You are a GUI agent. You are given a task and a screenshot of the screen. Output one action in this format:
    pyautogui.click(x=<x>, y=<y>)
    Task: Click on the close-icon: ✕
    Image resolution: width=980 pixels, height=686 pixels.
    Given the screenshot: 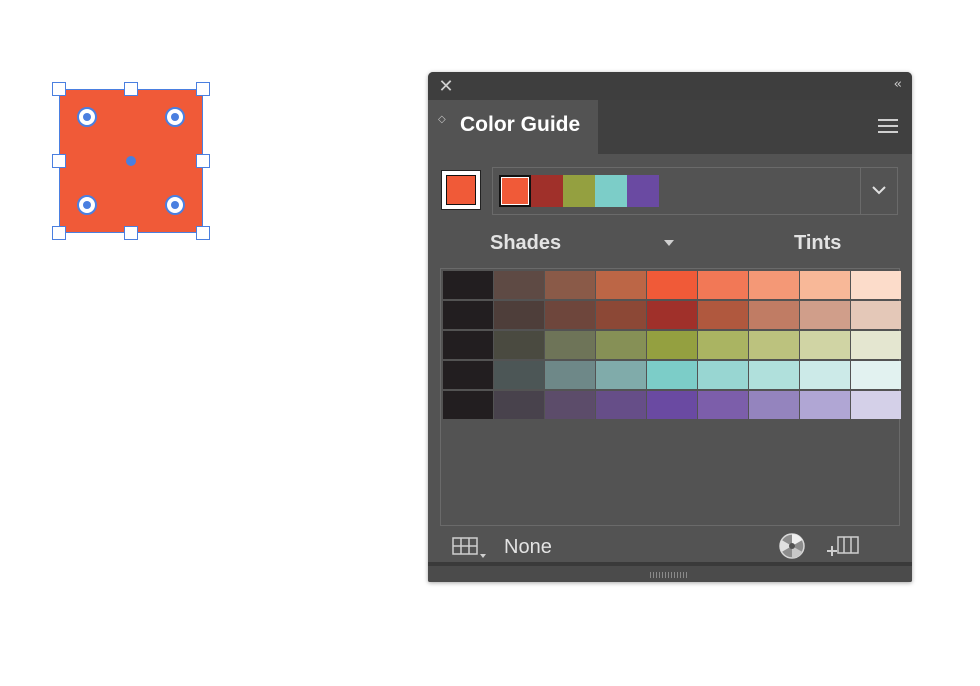 What is the action you would take?
    pyautogui.click(x=446, y=86)
    